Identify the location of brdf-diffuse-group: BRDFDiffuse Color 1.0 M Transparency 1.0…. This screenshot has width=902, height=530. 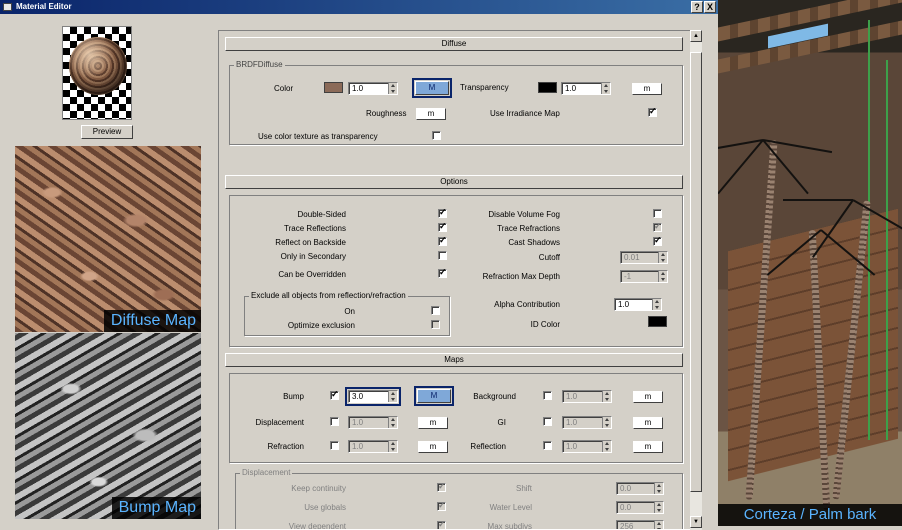
(456, 105).